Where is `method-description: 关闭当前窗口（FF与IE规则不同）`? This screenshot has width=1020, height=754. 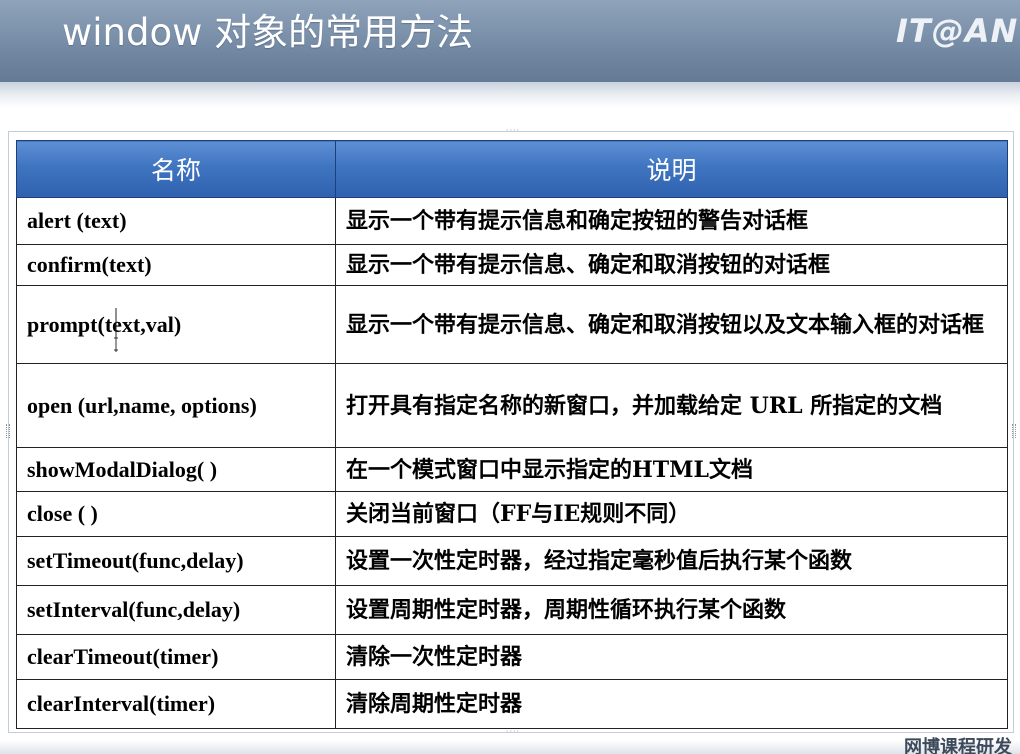 method-description: 关闭当前窗口（FF与IE规则不同） is located at coordinates (671, 514).